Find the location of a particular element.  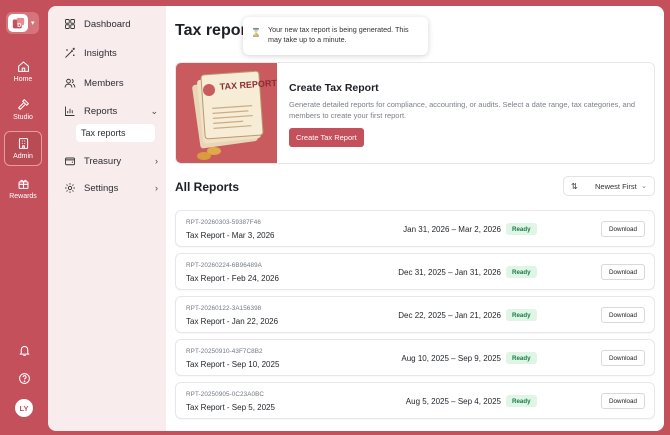

sidebar-item-dashboard: Dashboard is located at coordinates (111, 24).